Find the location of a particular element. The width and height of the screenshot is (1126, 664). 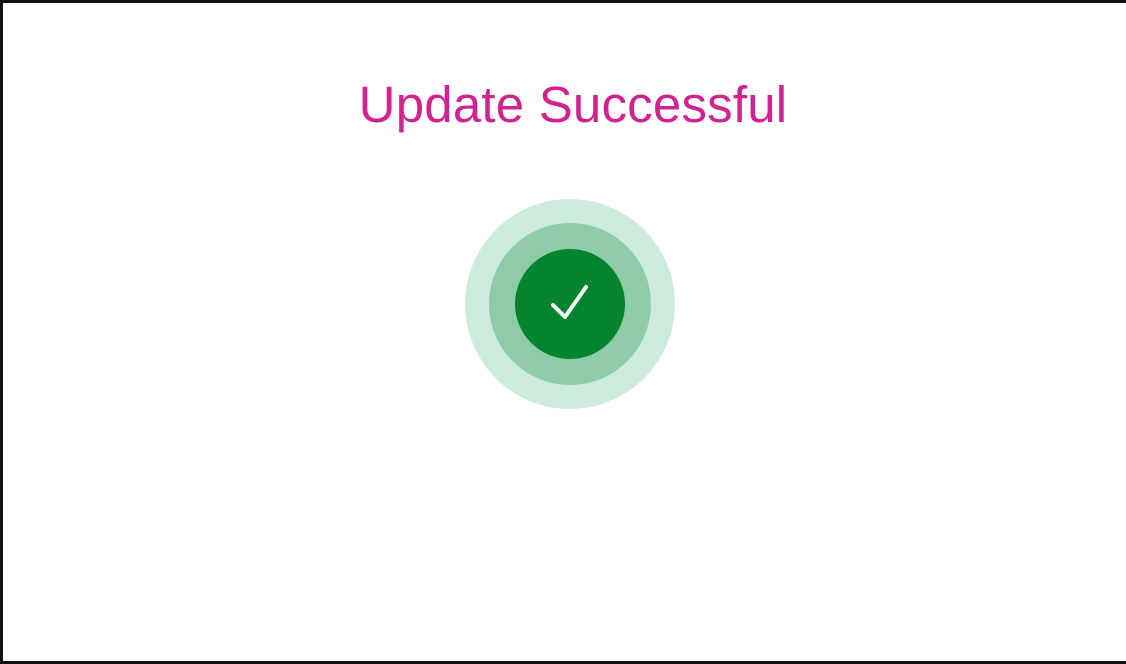

page-title: Update Successful is located at coordinates (573, 104).